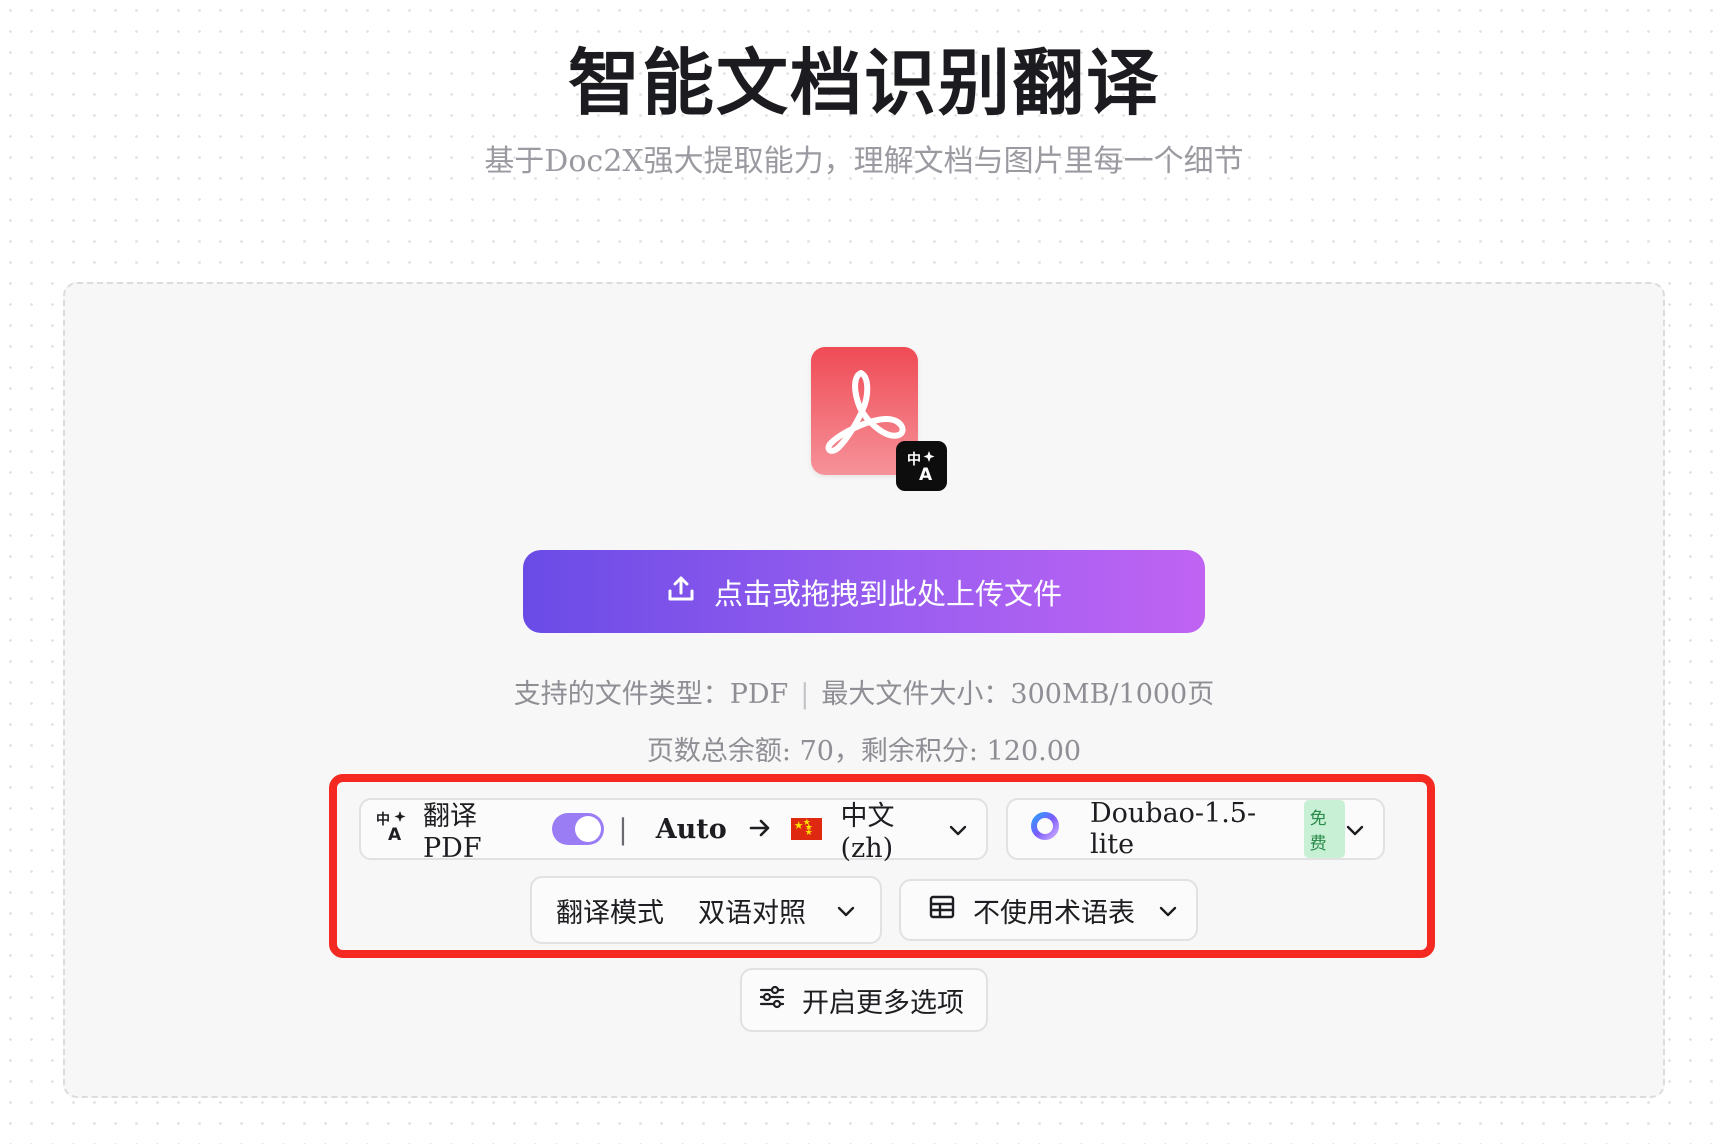 The width and height of the screenshot is (1728, 1144). Describe the element at coordinates (887, 593) in the screenshot. I see `upload-button-label: 点击或拖拽到此处上传文件` at that location.